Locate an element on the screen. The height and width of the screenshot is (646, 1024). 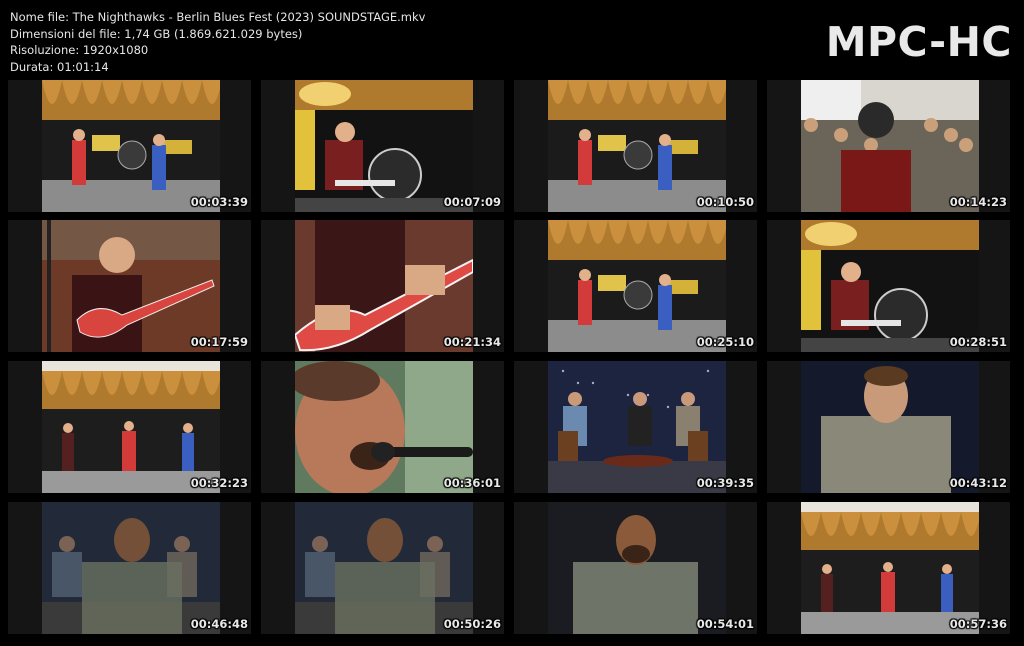
thumbnail: 00:57:36 is located at coordinates (888, 568).